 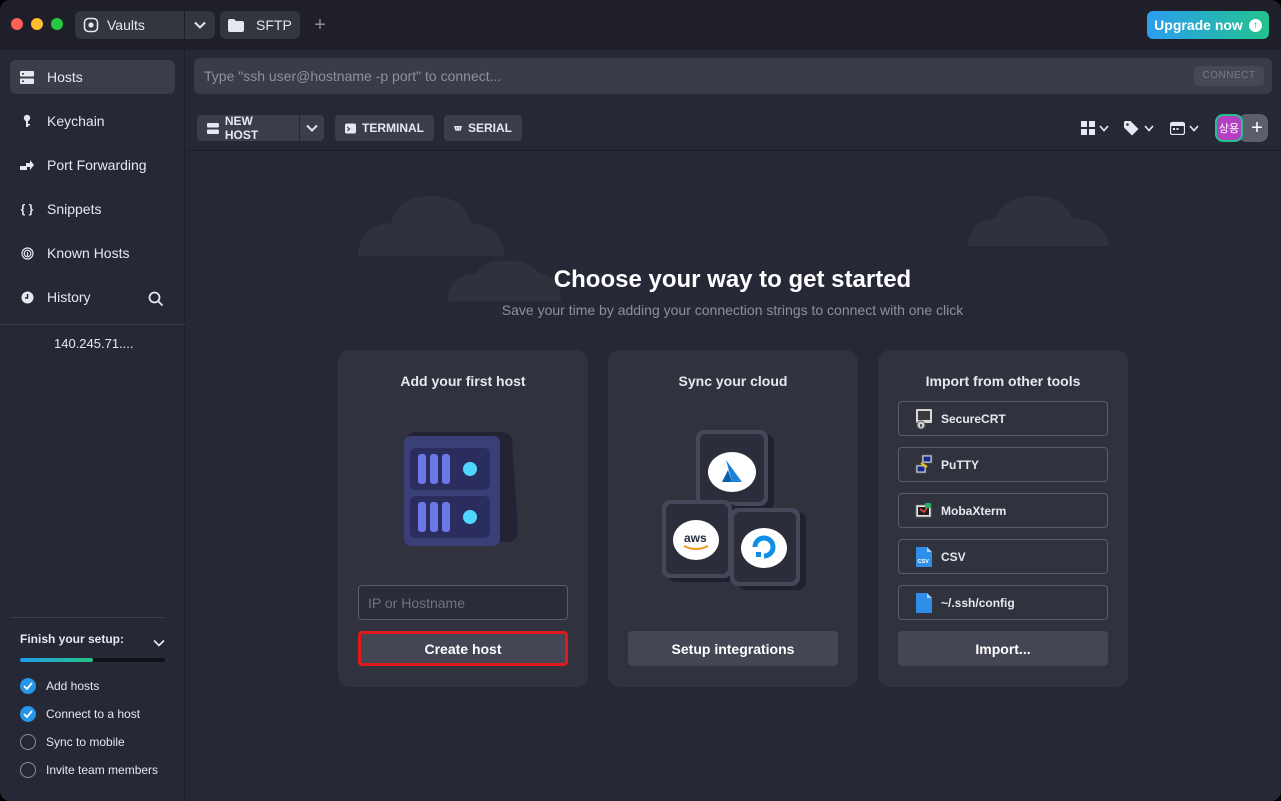 What do you see at coordinates (129, 25) in the screenshot?
I see `tab-vaults: Vaults` at bounding box center [129, 25].